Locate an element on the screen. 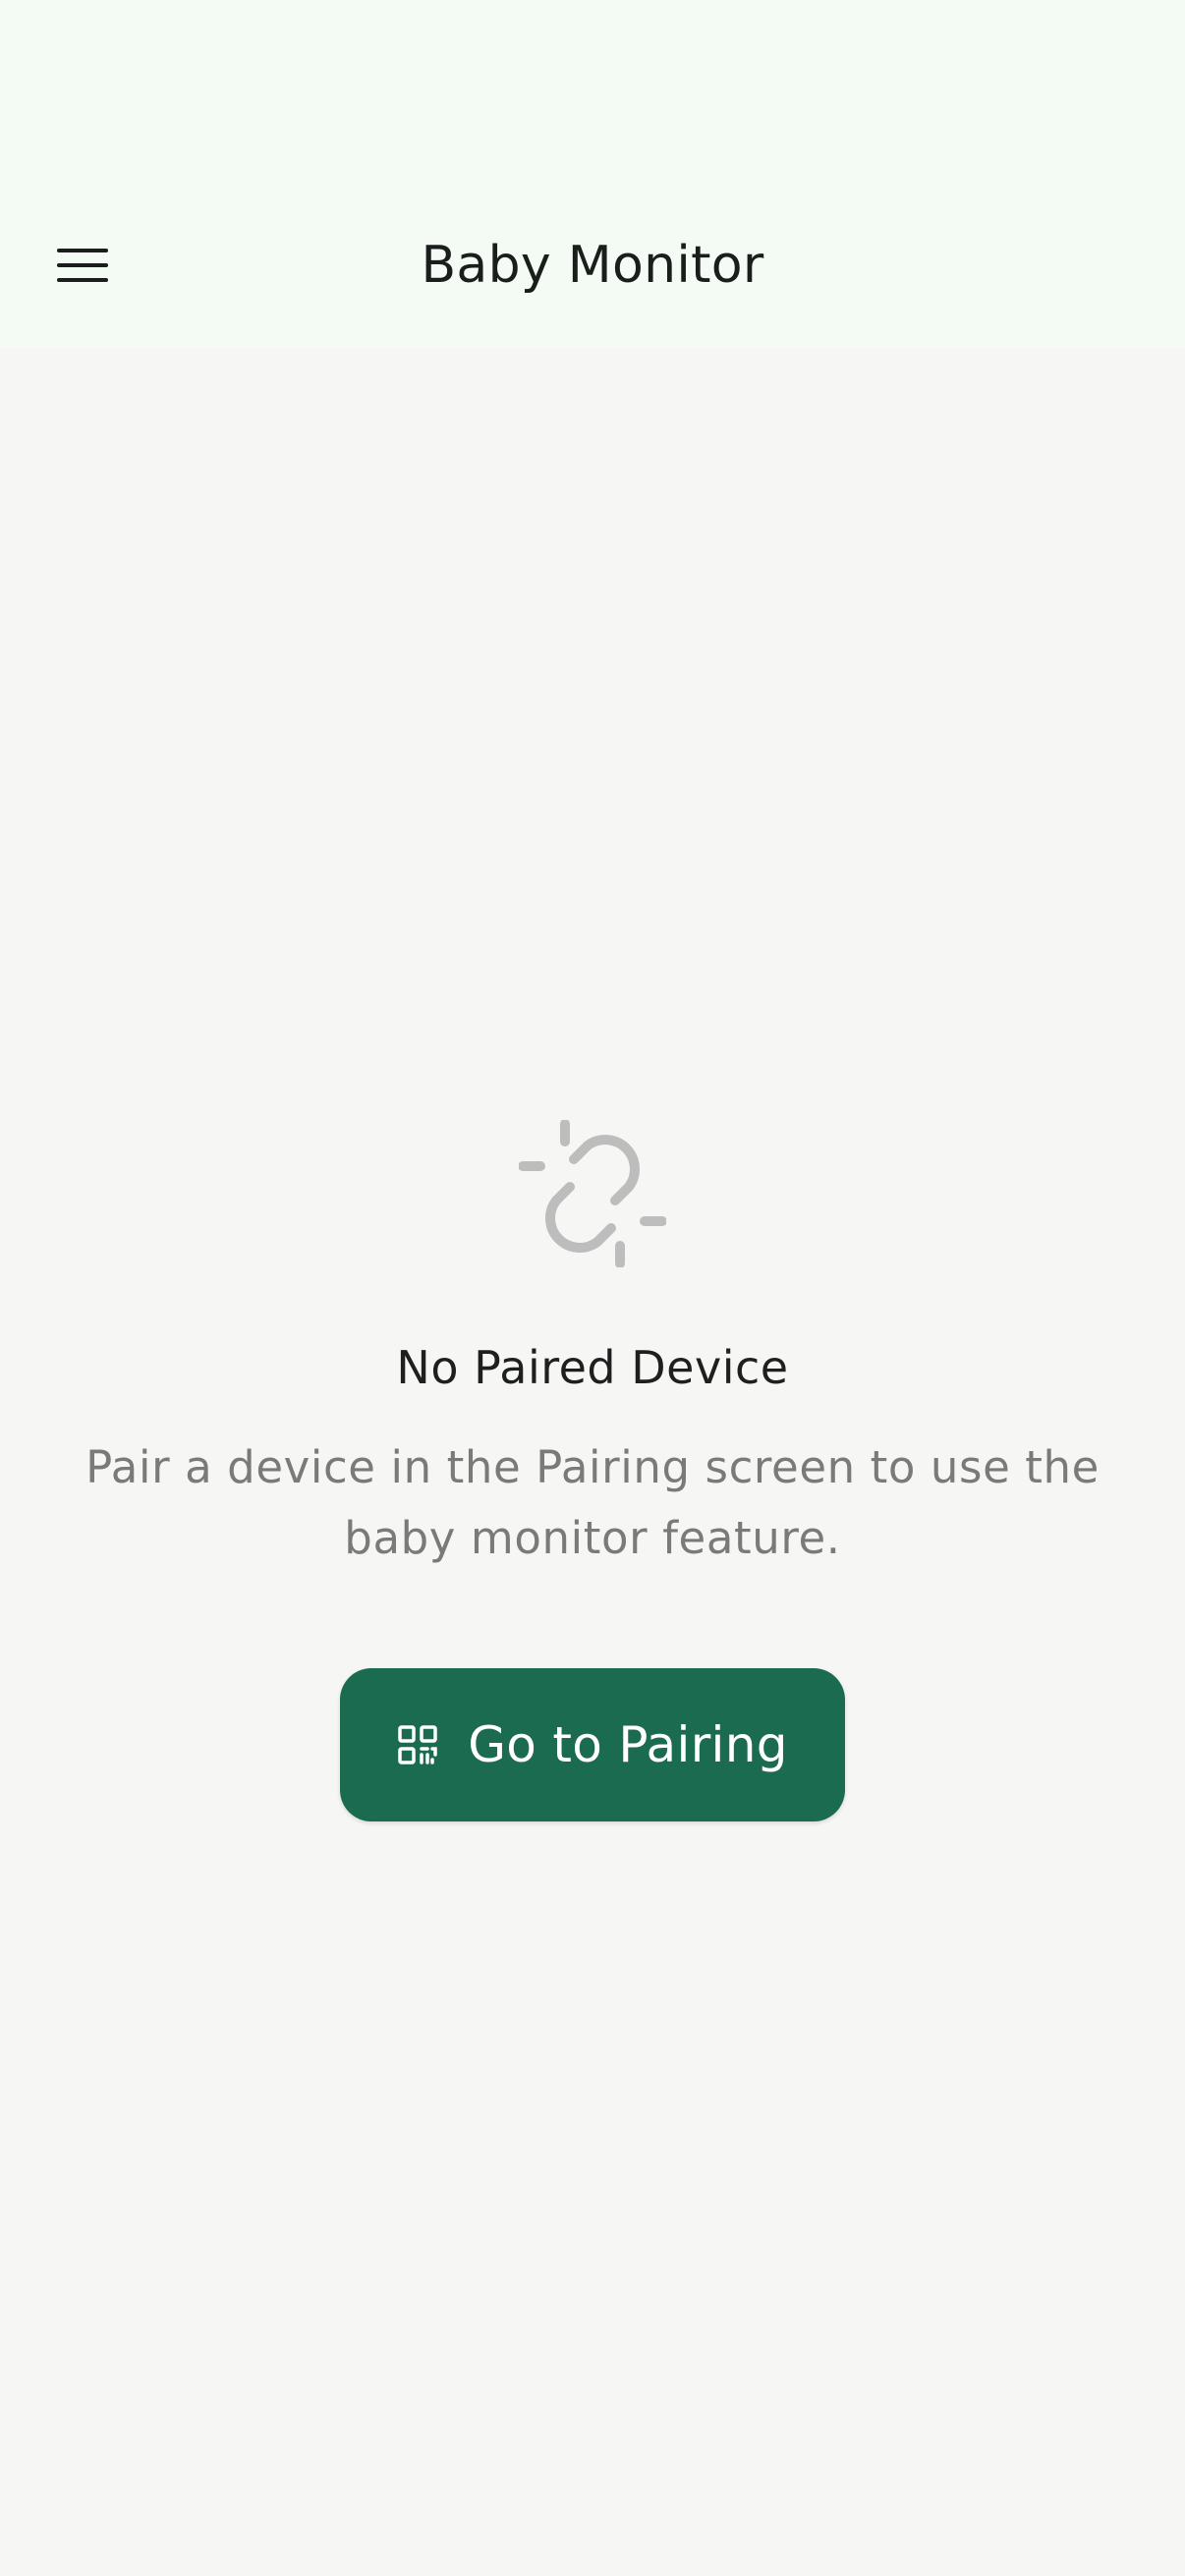 This screenshot has width=1185, height=2576. go-to-pairing-button: Go to Pairing is located at coordinates (592, 1744).